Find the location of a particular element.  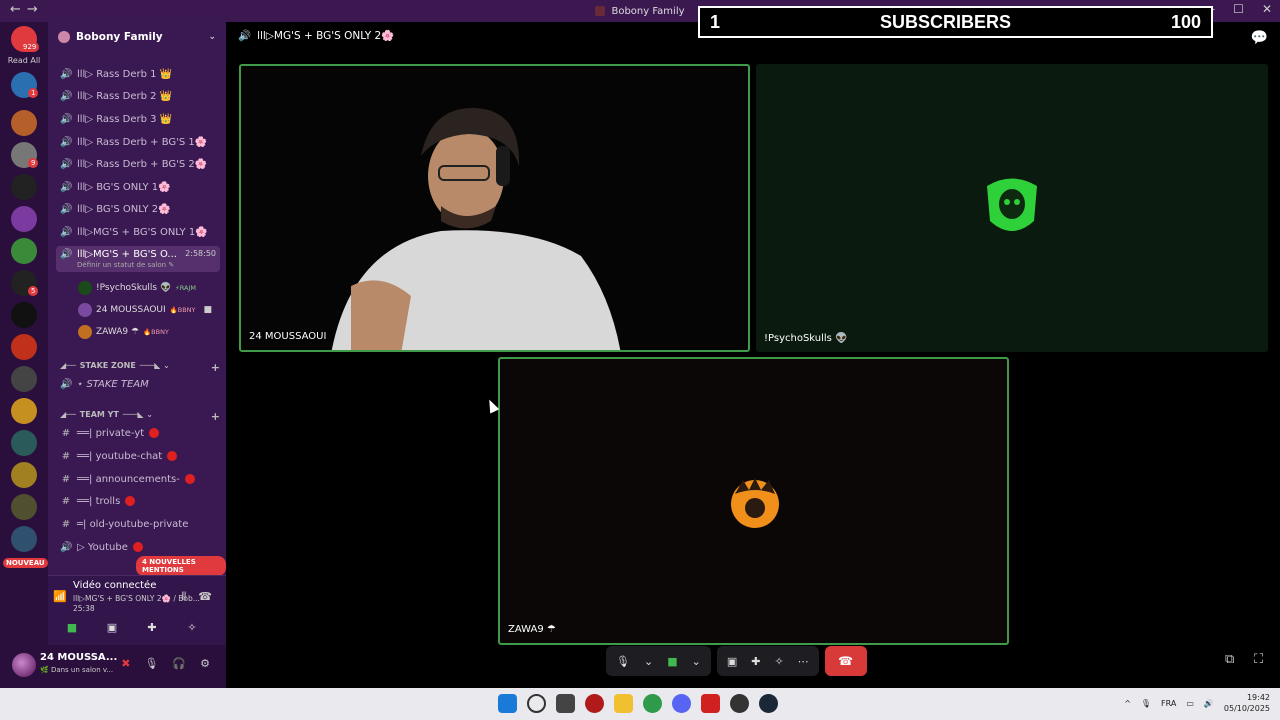

steam-icon is located at coordinates (768, 703).